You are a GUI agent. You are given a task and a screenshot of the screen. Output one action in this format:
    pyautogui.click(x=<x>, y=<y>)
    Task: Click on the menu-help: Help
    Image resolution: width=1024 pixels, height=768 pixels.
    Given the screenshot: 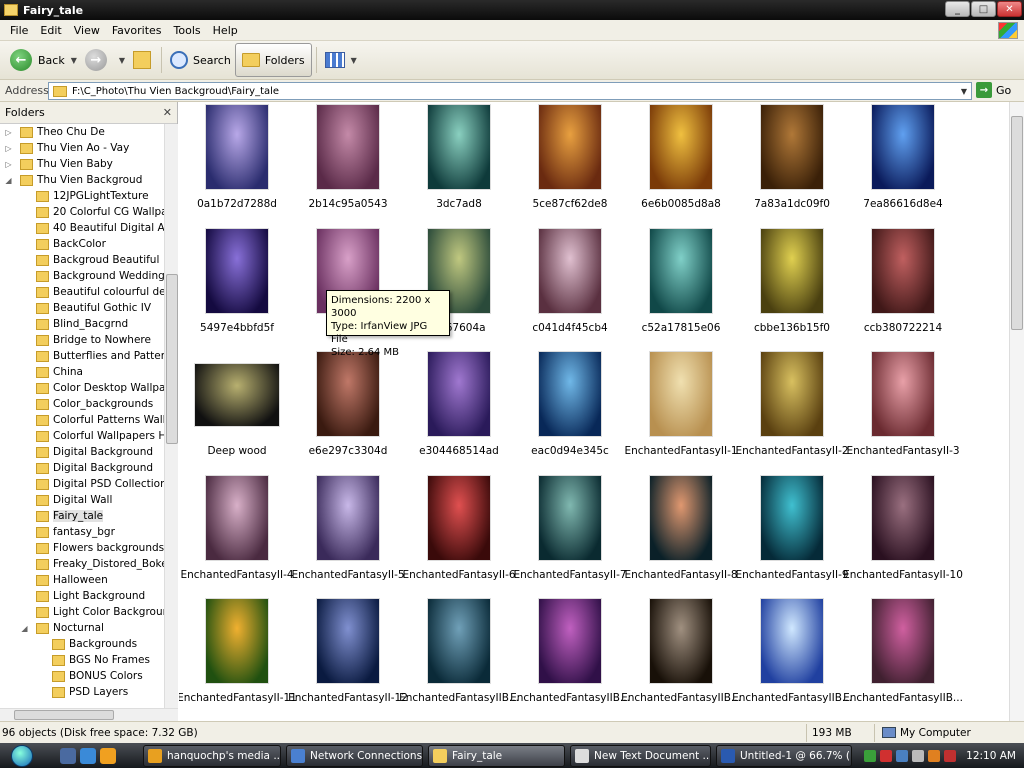 What is the action you would take?
    pyautogui.click(x=225, y=30)
    